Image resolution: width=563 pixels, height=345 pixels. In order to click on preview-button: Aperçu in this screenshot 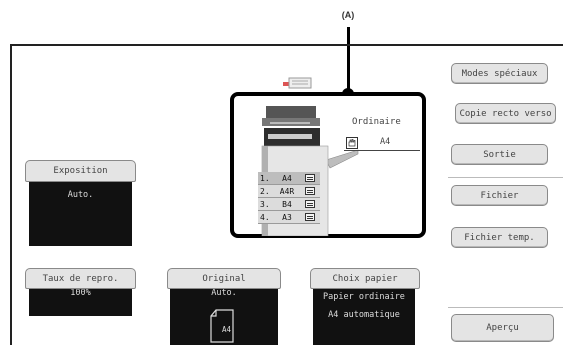, I will do `click(502, 328)`.